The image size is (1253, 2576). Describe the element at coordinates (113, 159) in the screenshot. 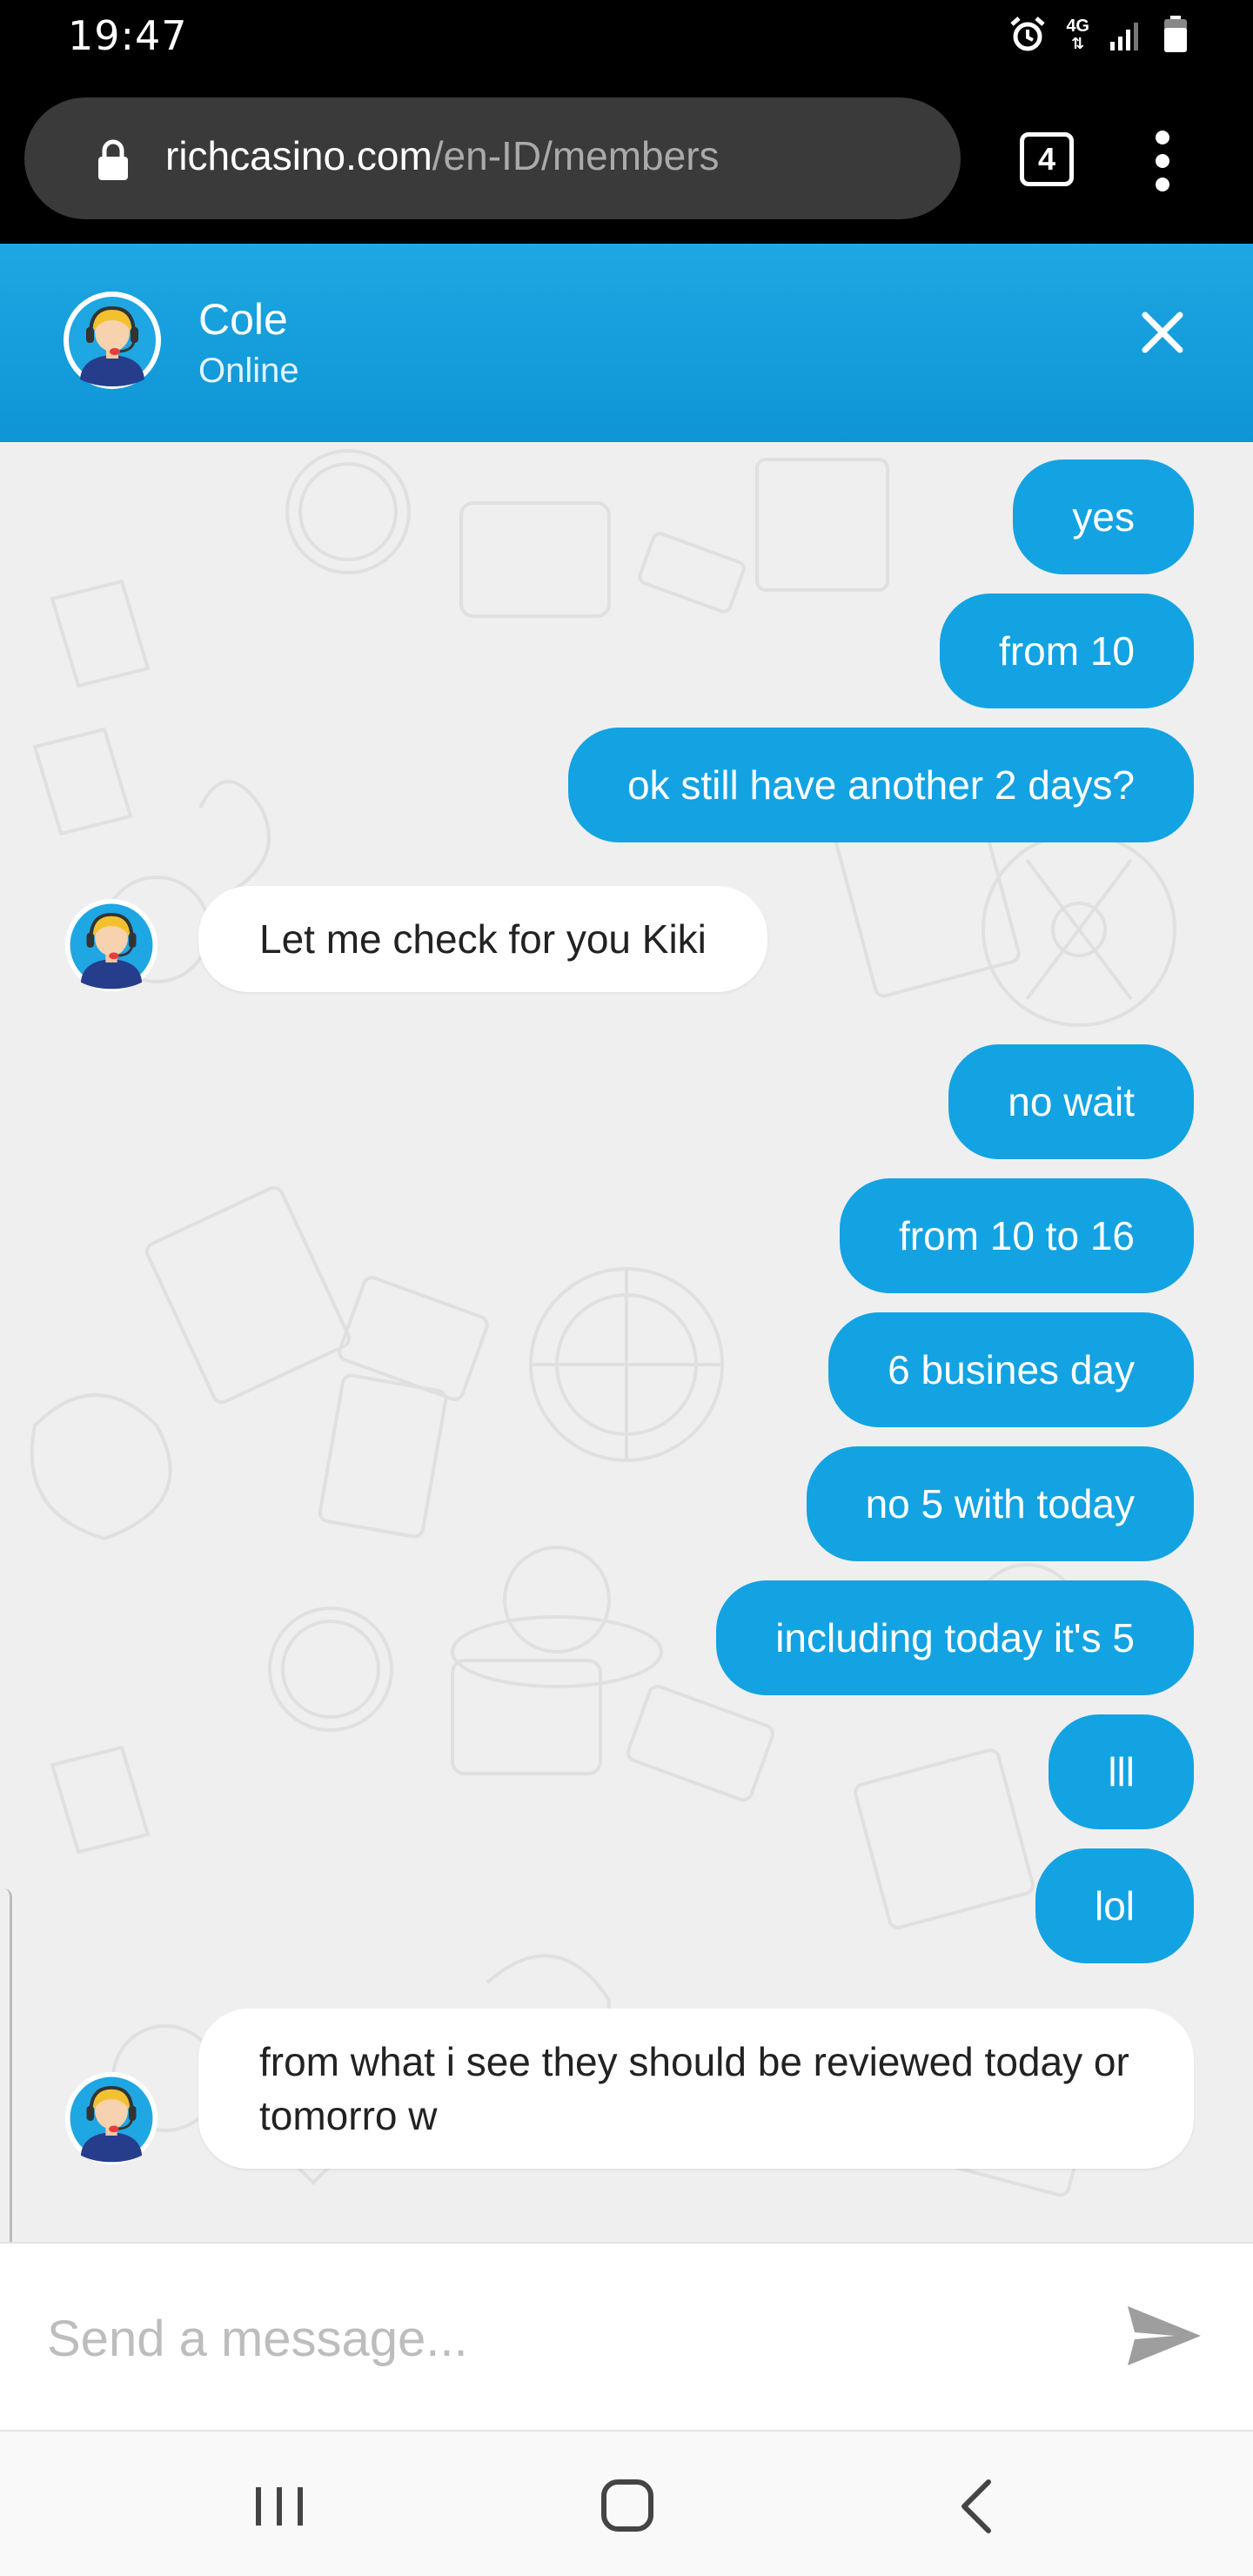

I see `lock-icon` at that location.